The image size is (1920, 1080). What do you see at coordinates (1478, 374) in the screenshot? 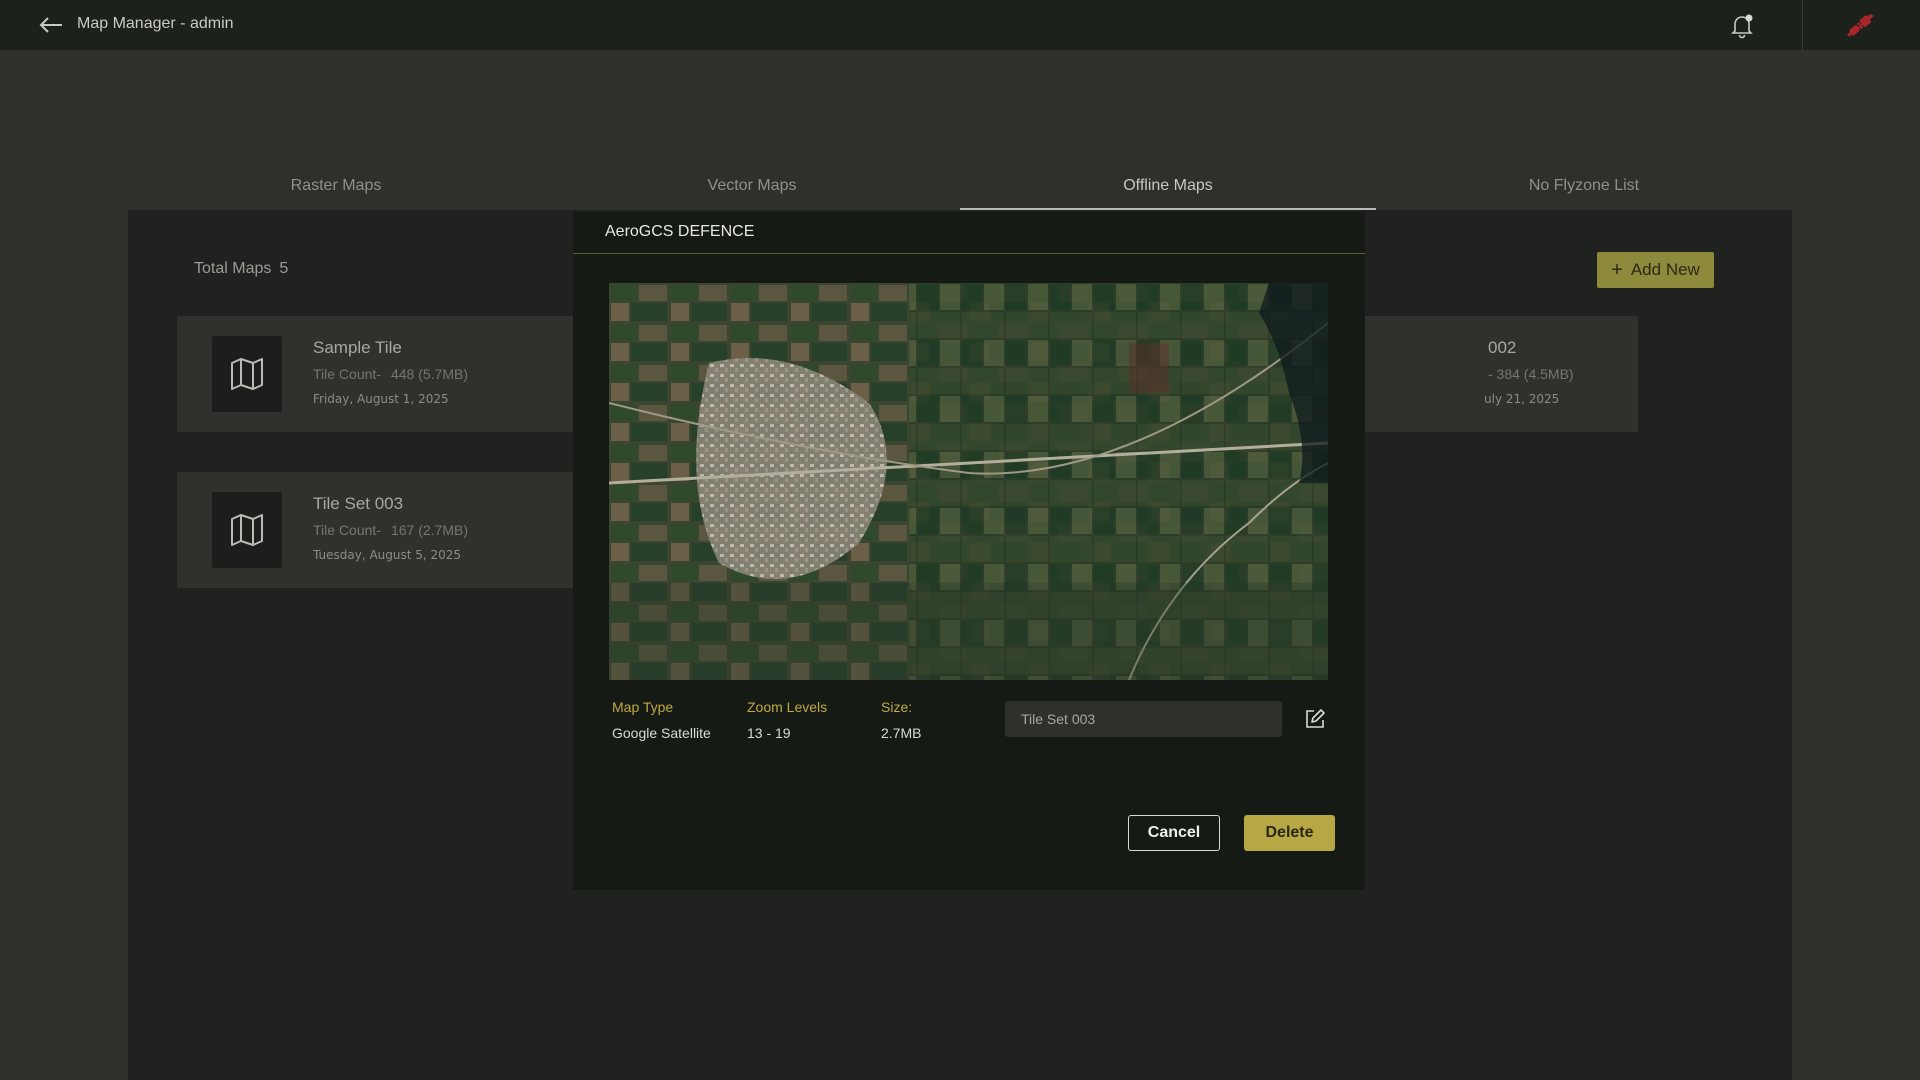
I see `map-card-partial: 002 - 384 (4.5MB) uly 21, 2025` at bounding box center [1478, 374].